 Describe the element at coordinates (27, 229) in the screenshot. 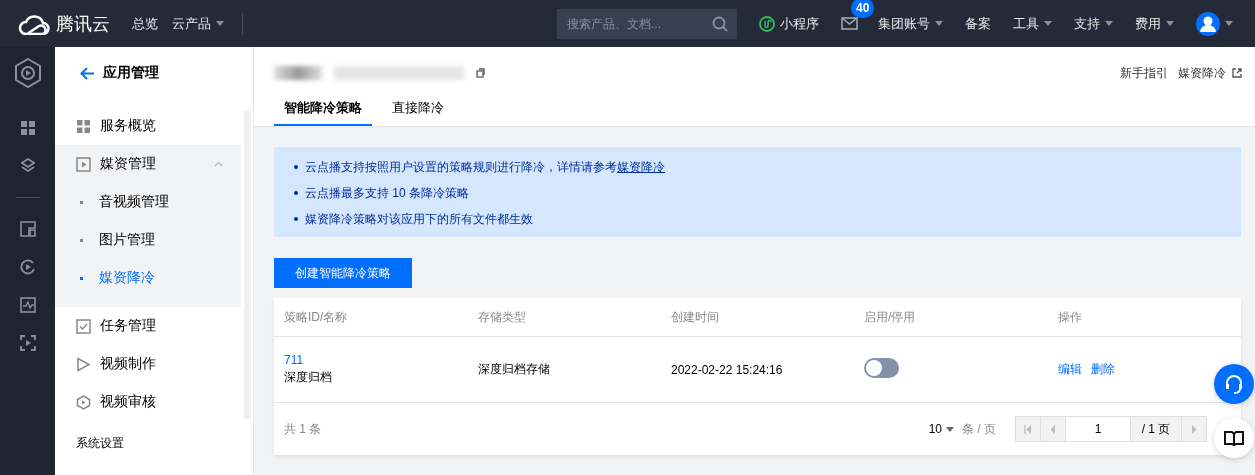

I see `storage-icon` at that location.